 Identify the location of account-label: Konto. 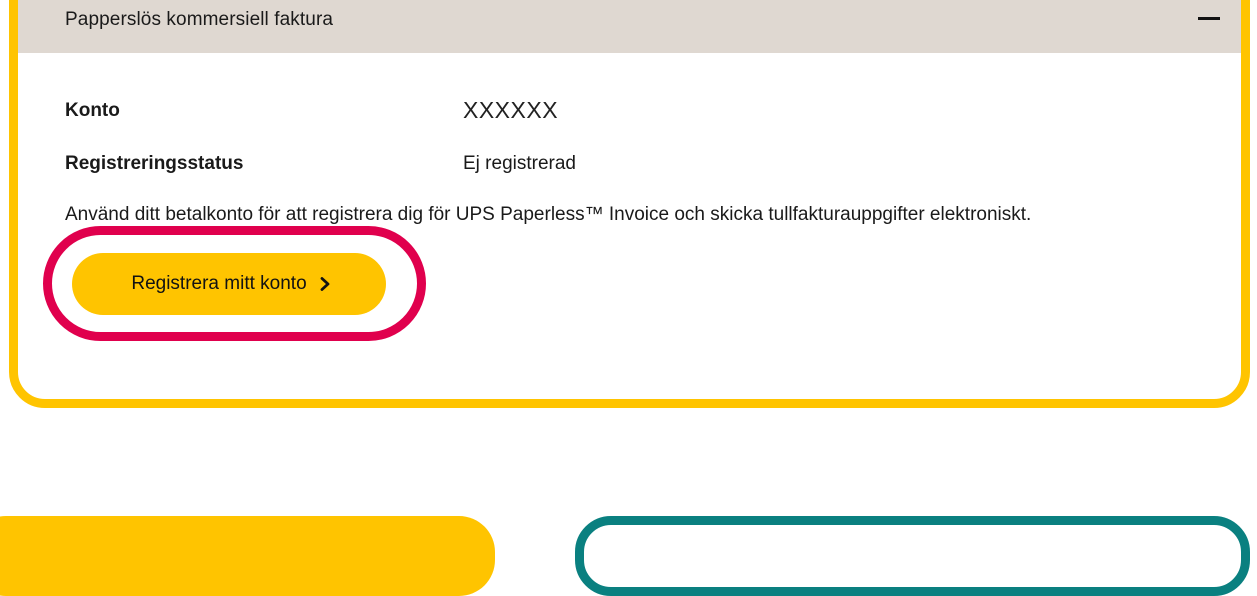
(92, 110).